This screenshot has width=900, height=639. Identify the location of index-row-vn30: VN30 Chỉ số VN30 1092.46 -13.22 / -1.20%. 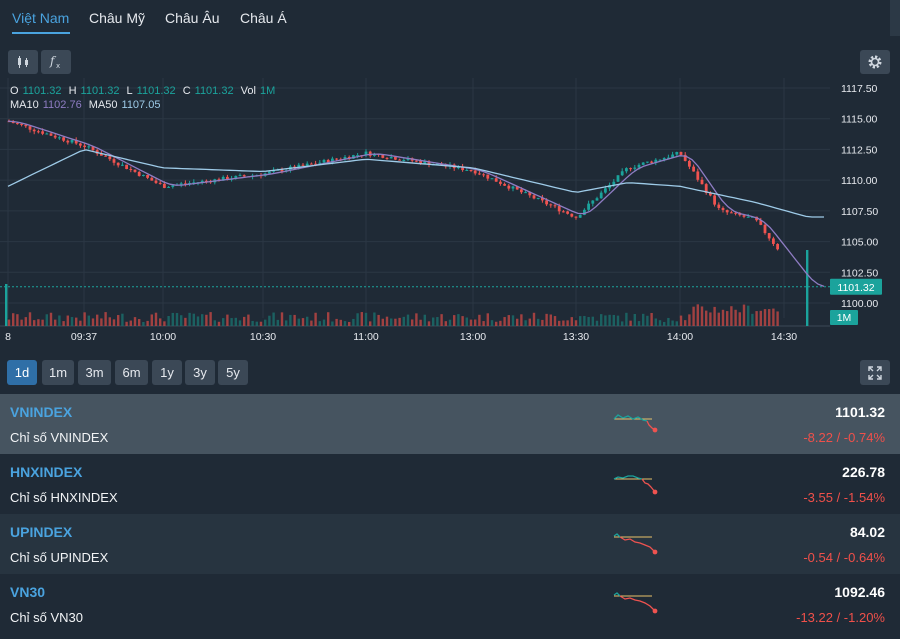
(450, 604).